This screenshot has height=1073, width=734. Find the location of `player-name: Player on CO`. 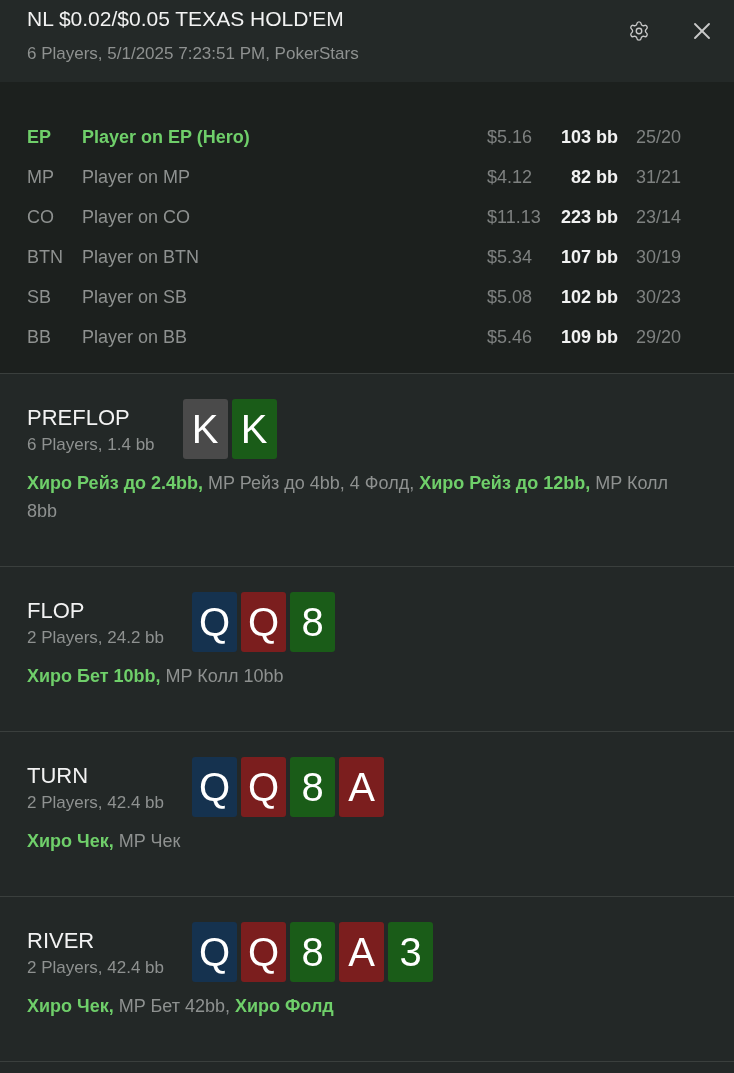

player-name: Player on CO is located at coordinates (136, 217).